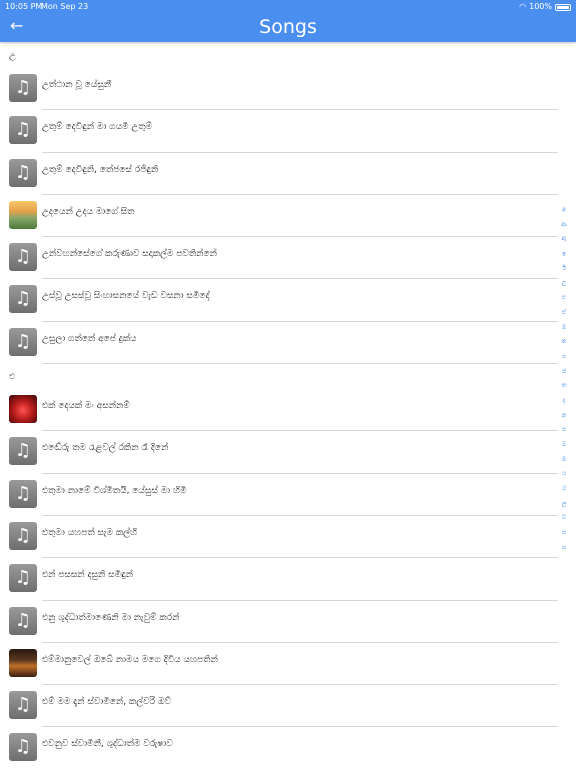 The image size is (576, 768). Describe the element at coordinates (564, 357) in the screenshot. I see `index-letter: ග` at that location.